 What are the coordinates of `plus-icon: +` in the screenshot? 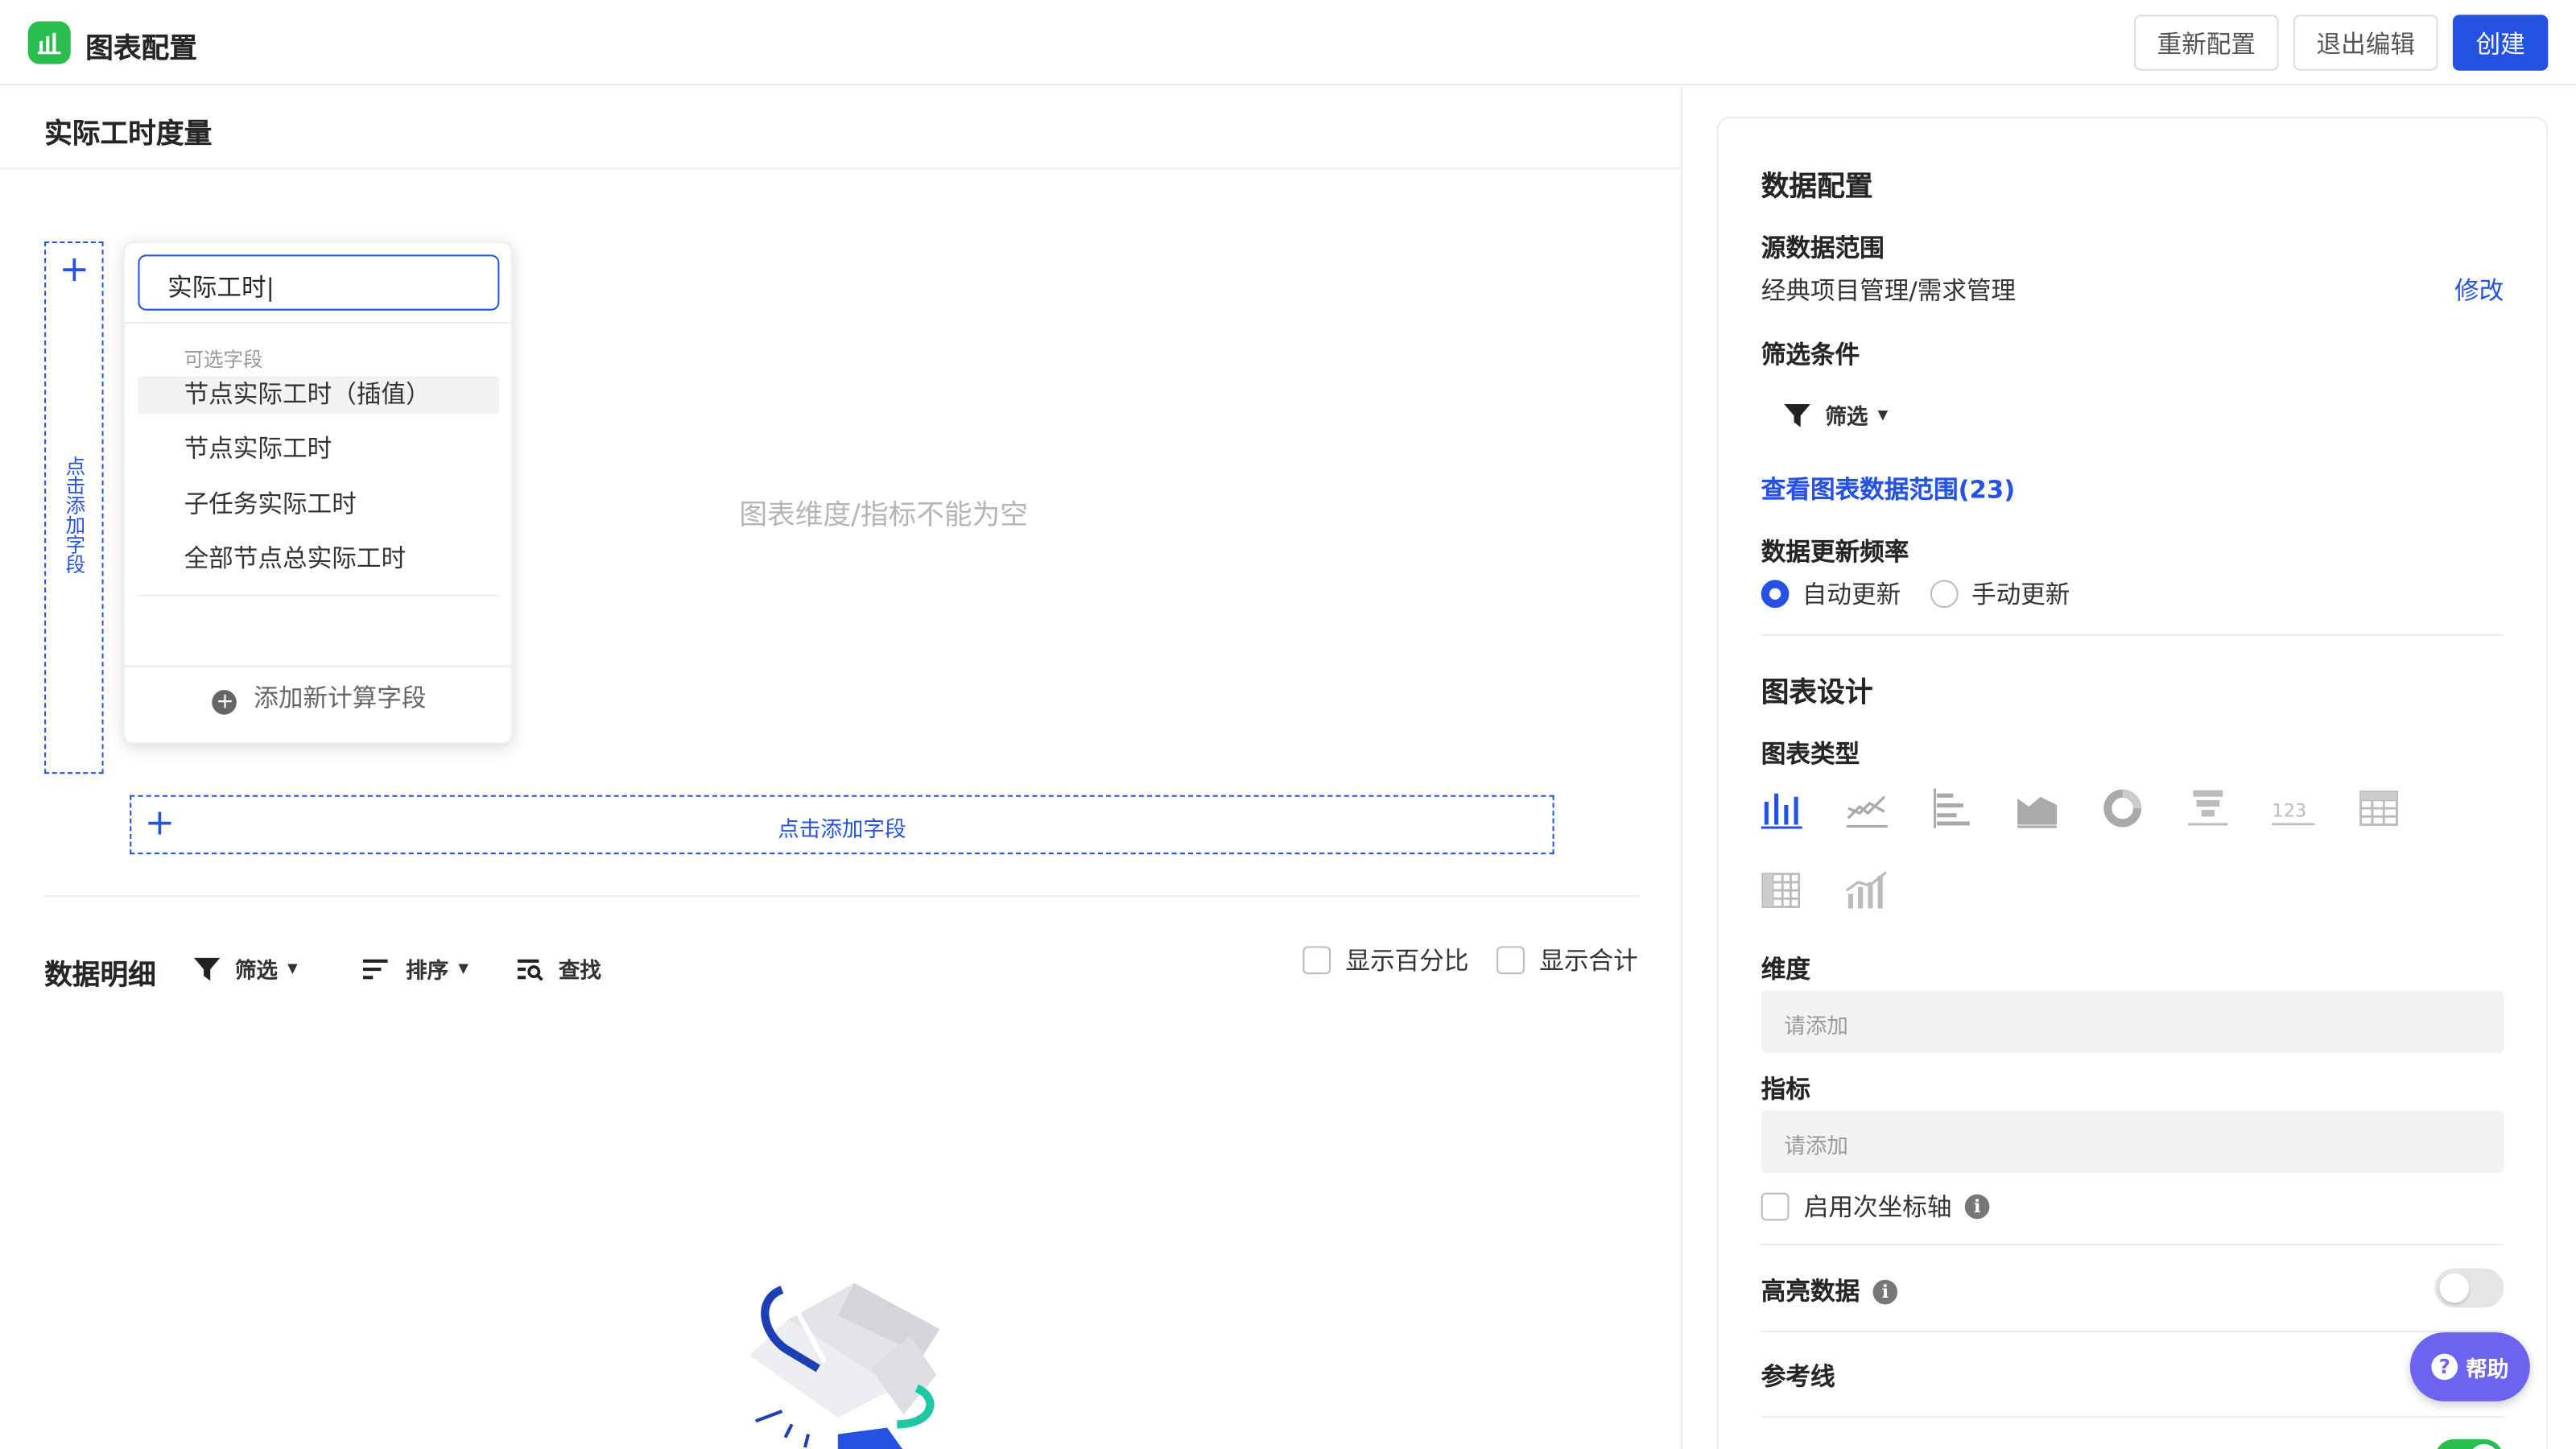 It's located at (74, 270).